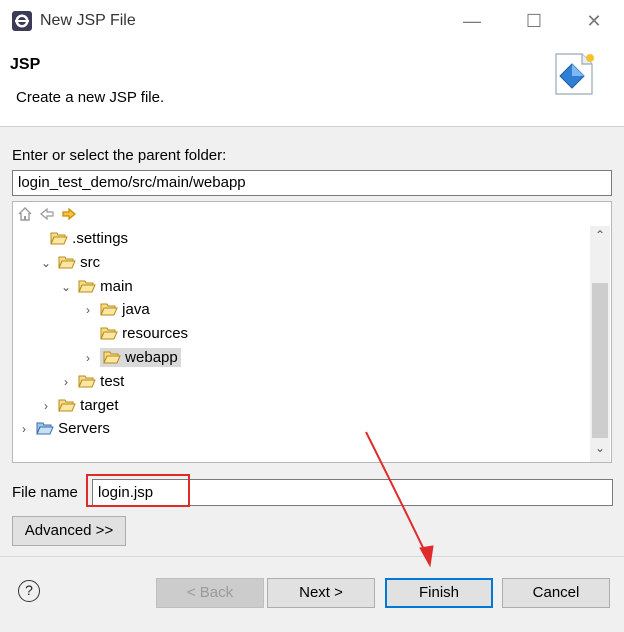 The image size is (624, 632). I want to click on wizard-header, so click(312, 84).